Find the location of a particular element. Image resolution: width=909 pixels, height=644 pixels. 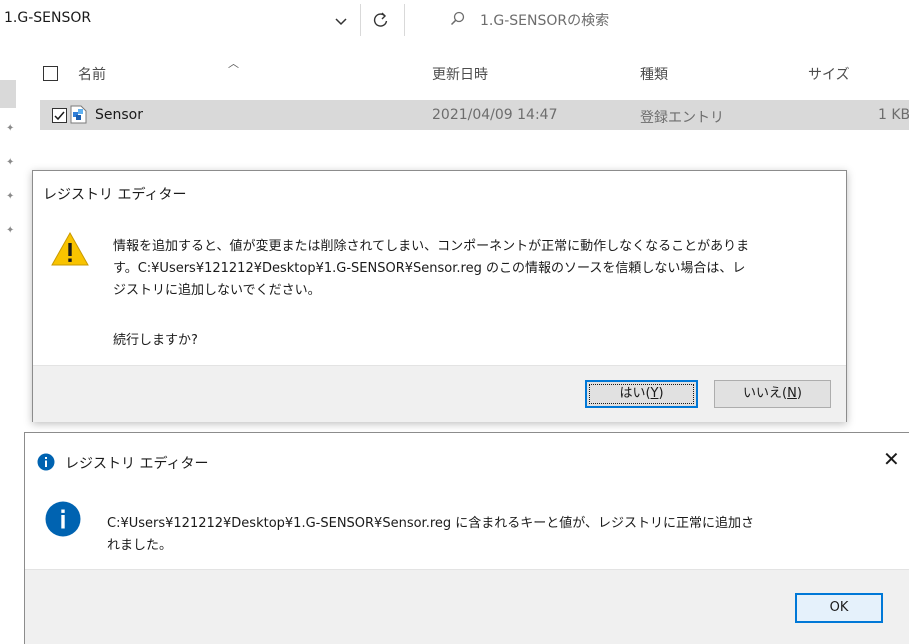

column-header-name: 名前 is located at coordinates (92, 74).